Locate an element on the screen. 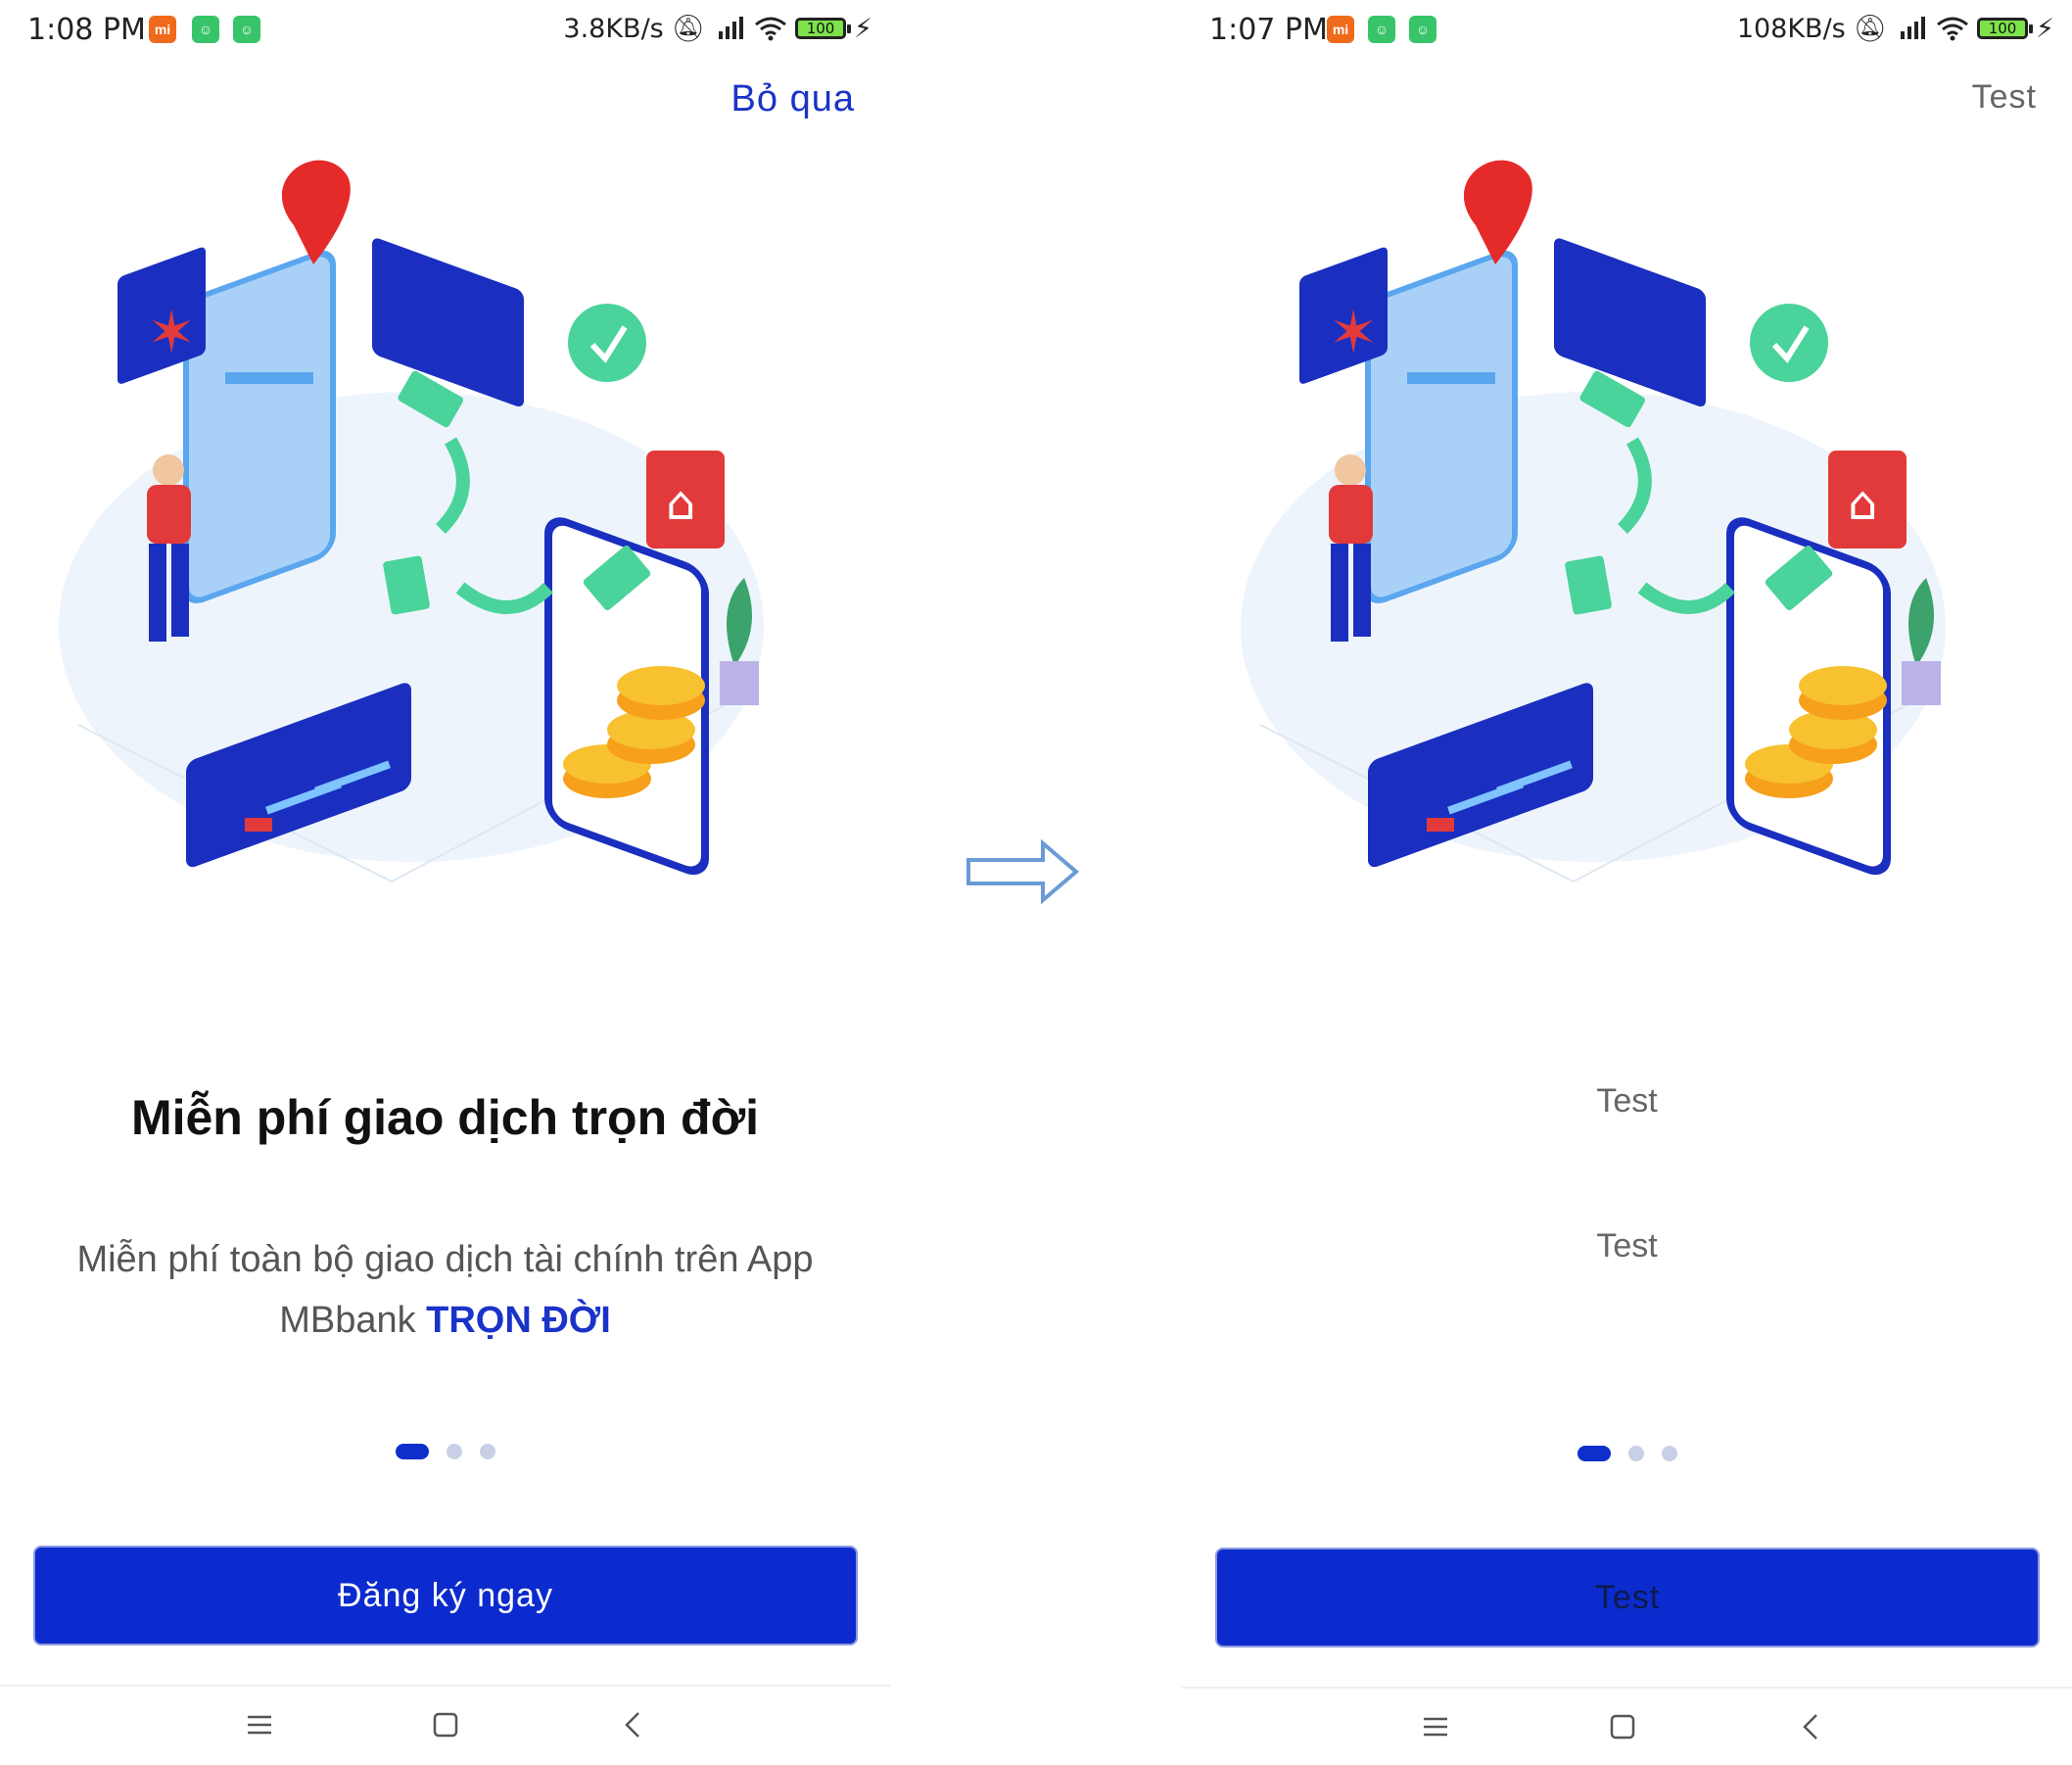 This screenshot has height=1765, width=2072. status-time: 1:07 PM is located at coordinates (1268, 30).